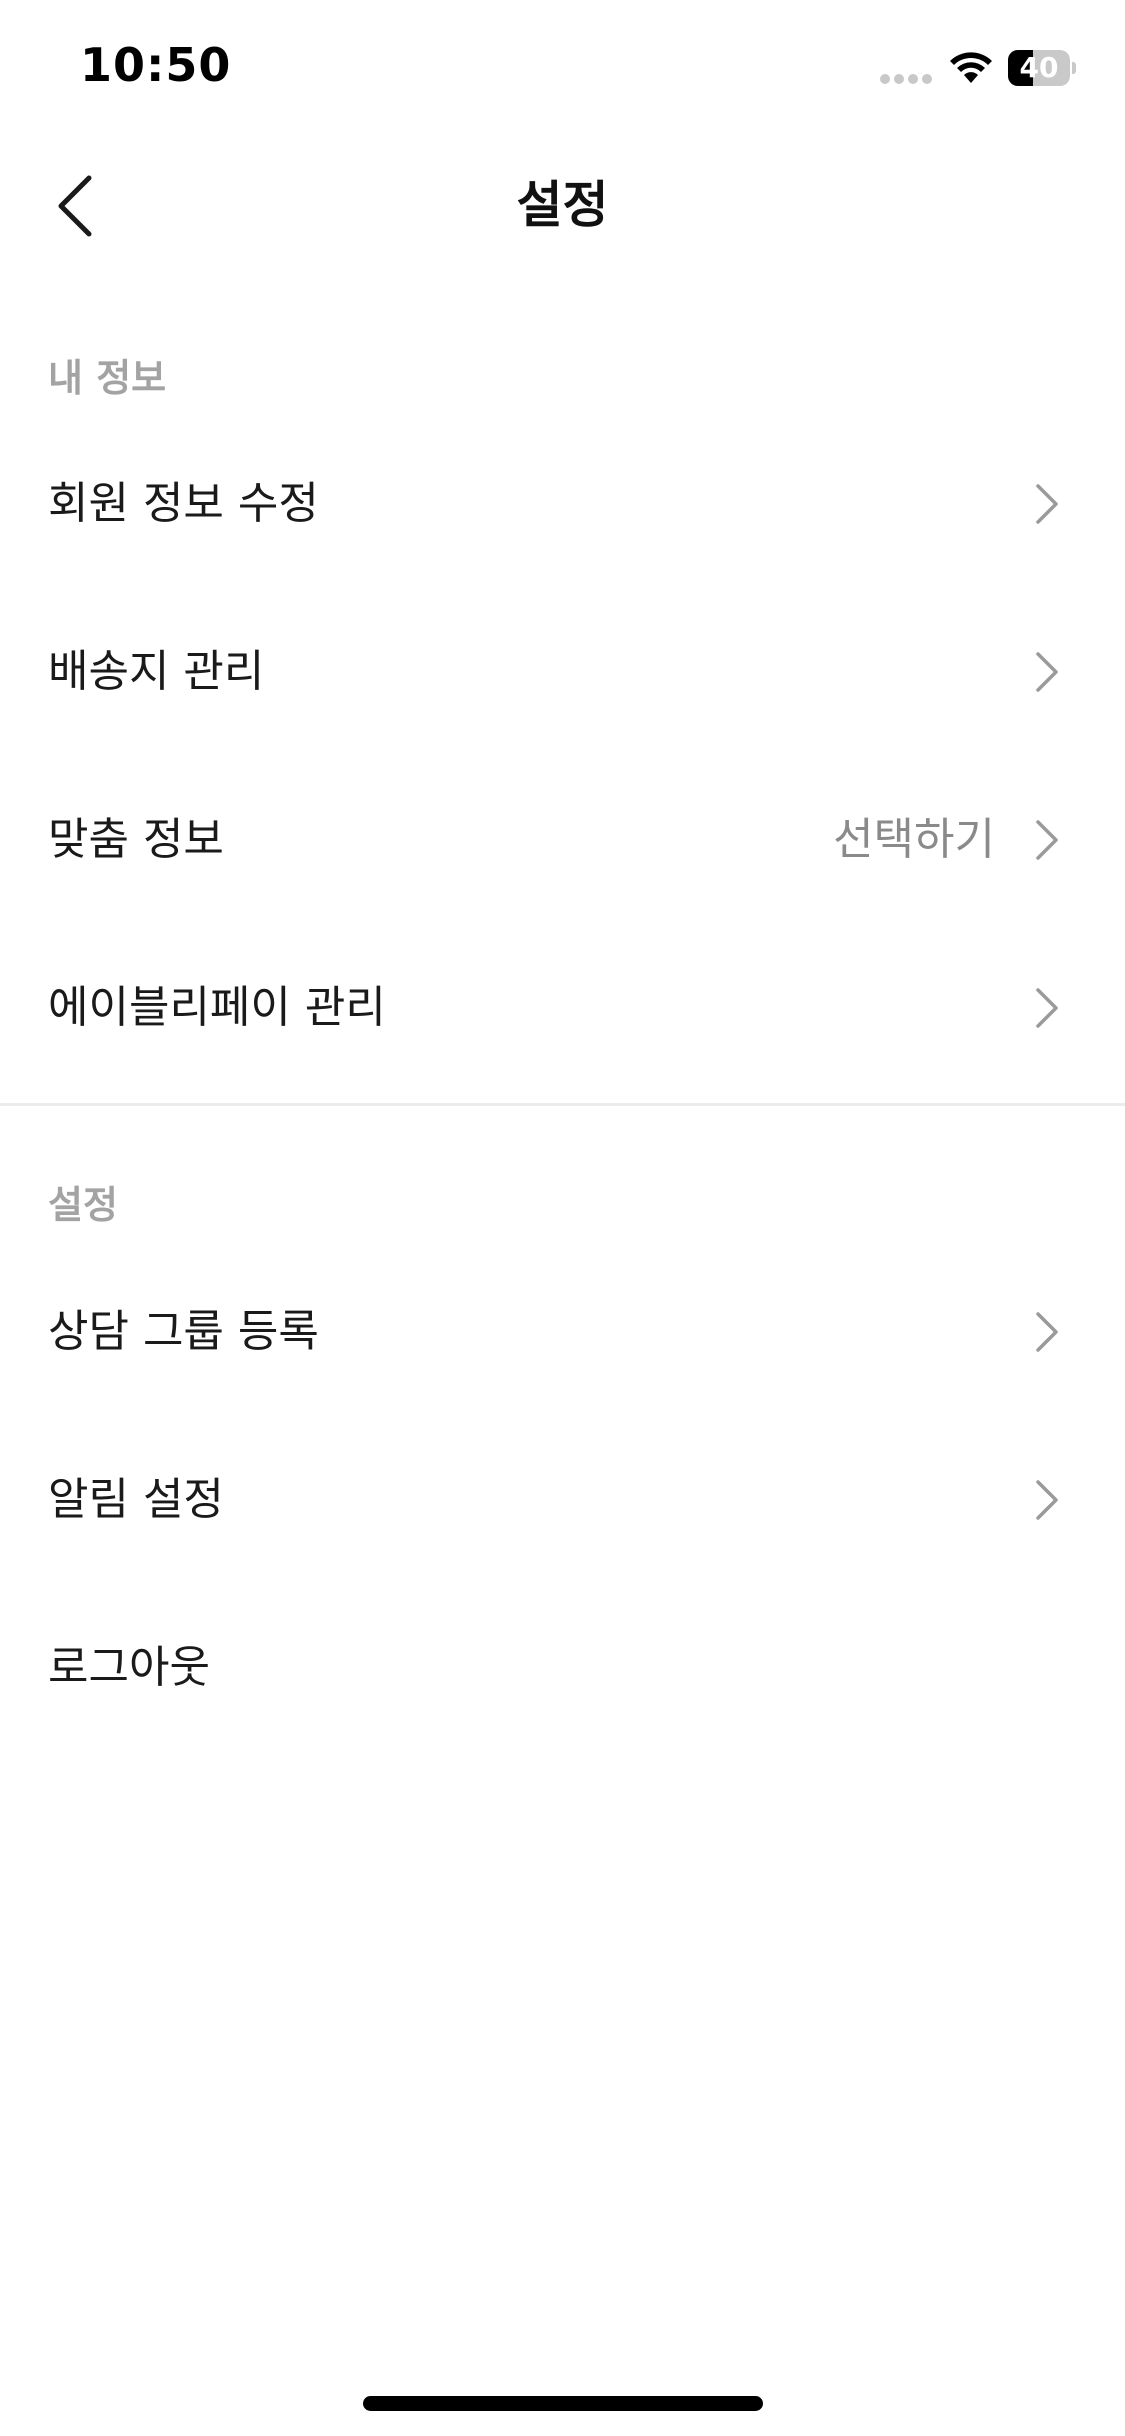 This screenshot has width=1125, height=2436. I want to click on navigation-bar: 설정, so click(562, 205).